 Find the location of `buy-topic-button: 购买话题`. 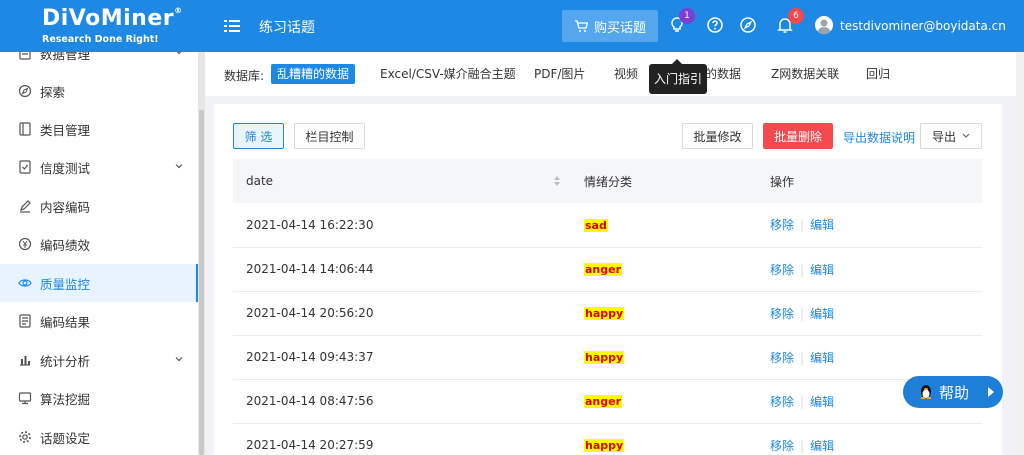

buy-topic-button: 购买话题 is located at coordinates (610, 26).